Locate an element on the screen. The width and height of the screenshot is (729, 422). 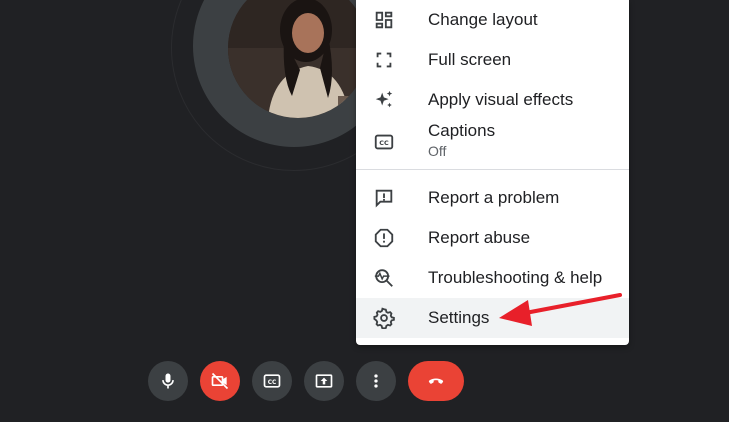
menu-item-full-screen: Full screen is located at coordinates (492, 60).